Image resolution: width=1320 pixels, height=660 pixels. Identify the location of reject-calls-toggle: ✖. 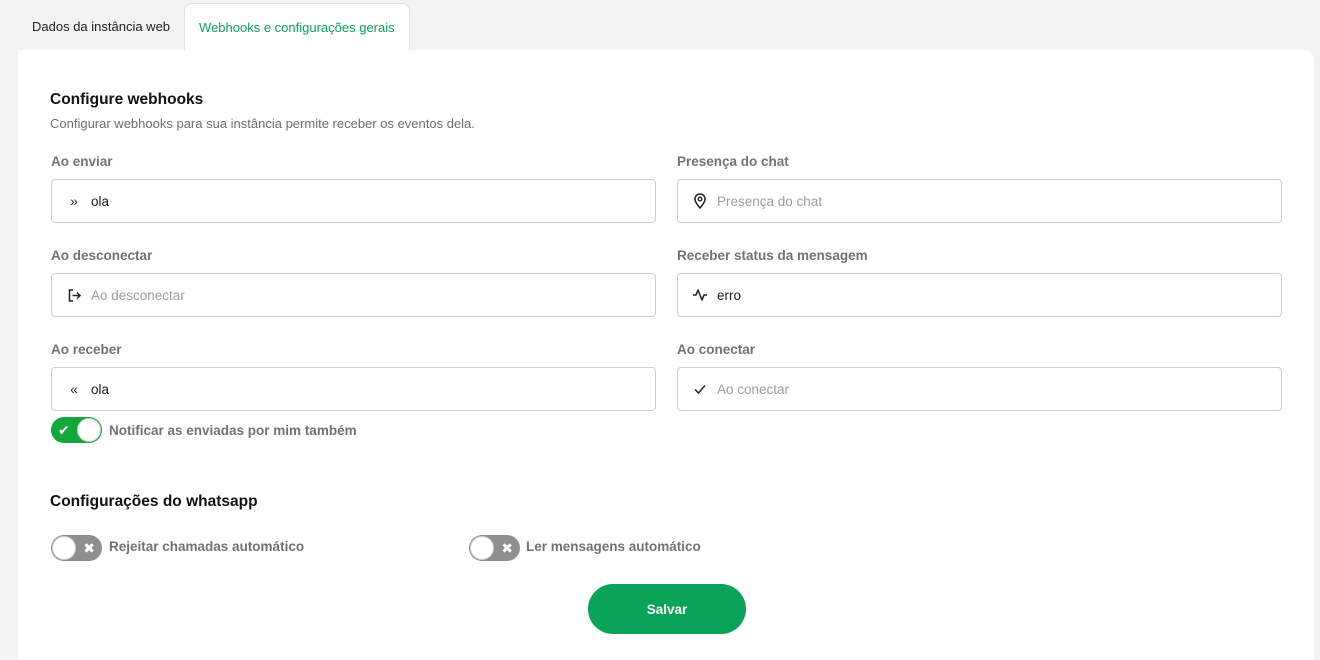
(76, 548).